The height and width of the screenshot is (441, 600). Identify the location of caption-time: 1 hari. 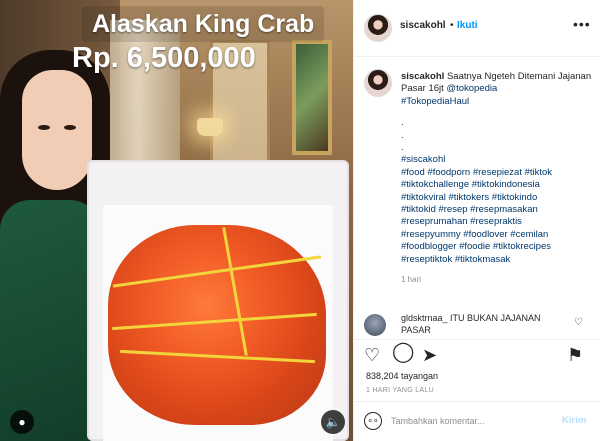
(411, 280).